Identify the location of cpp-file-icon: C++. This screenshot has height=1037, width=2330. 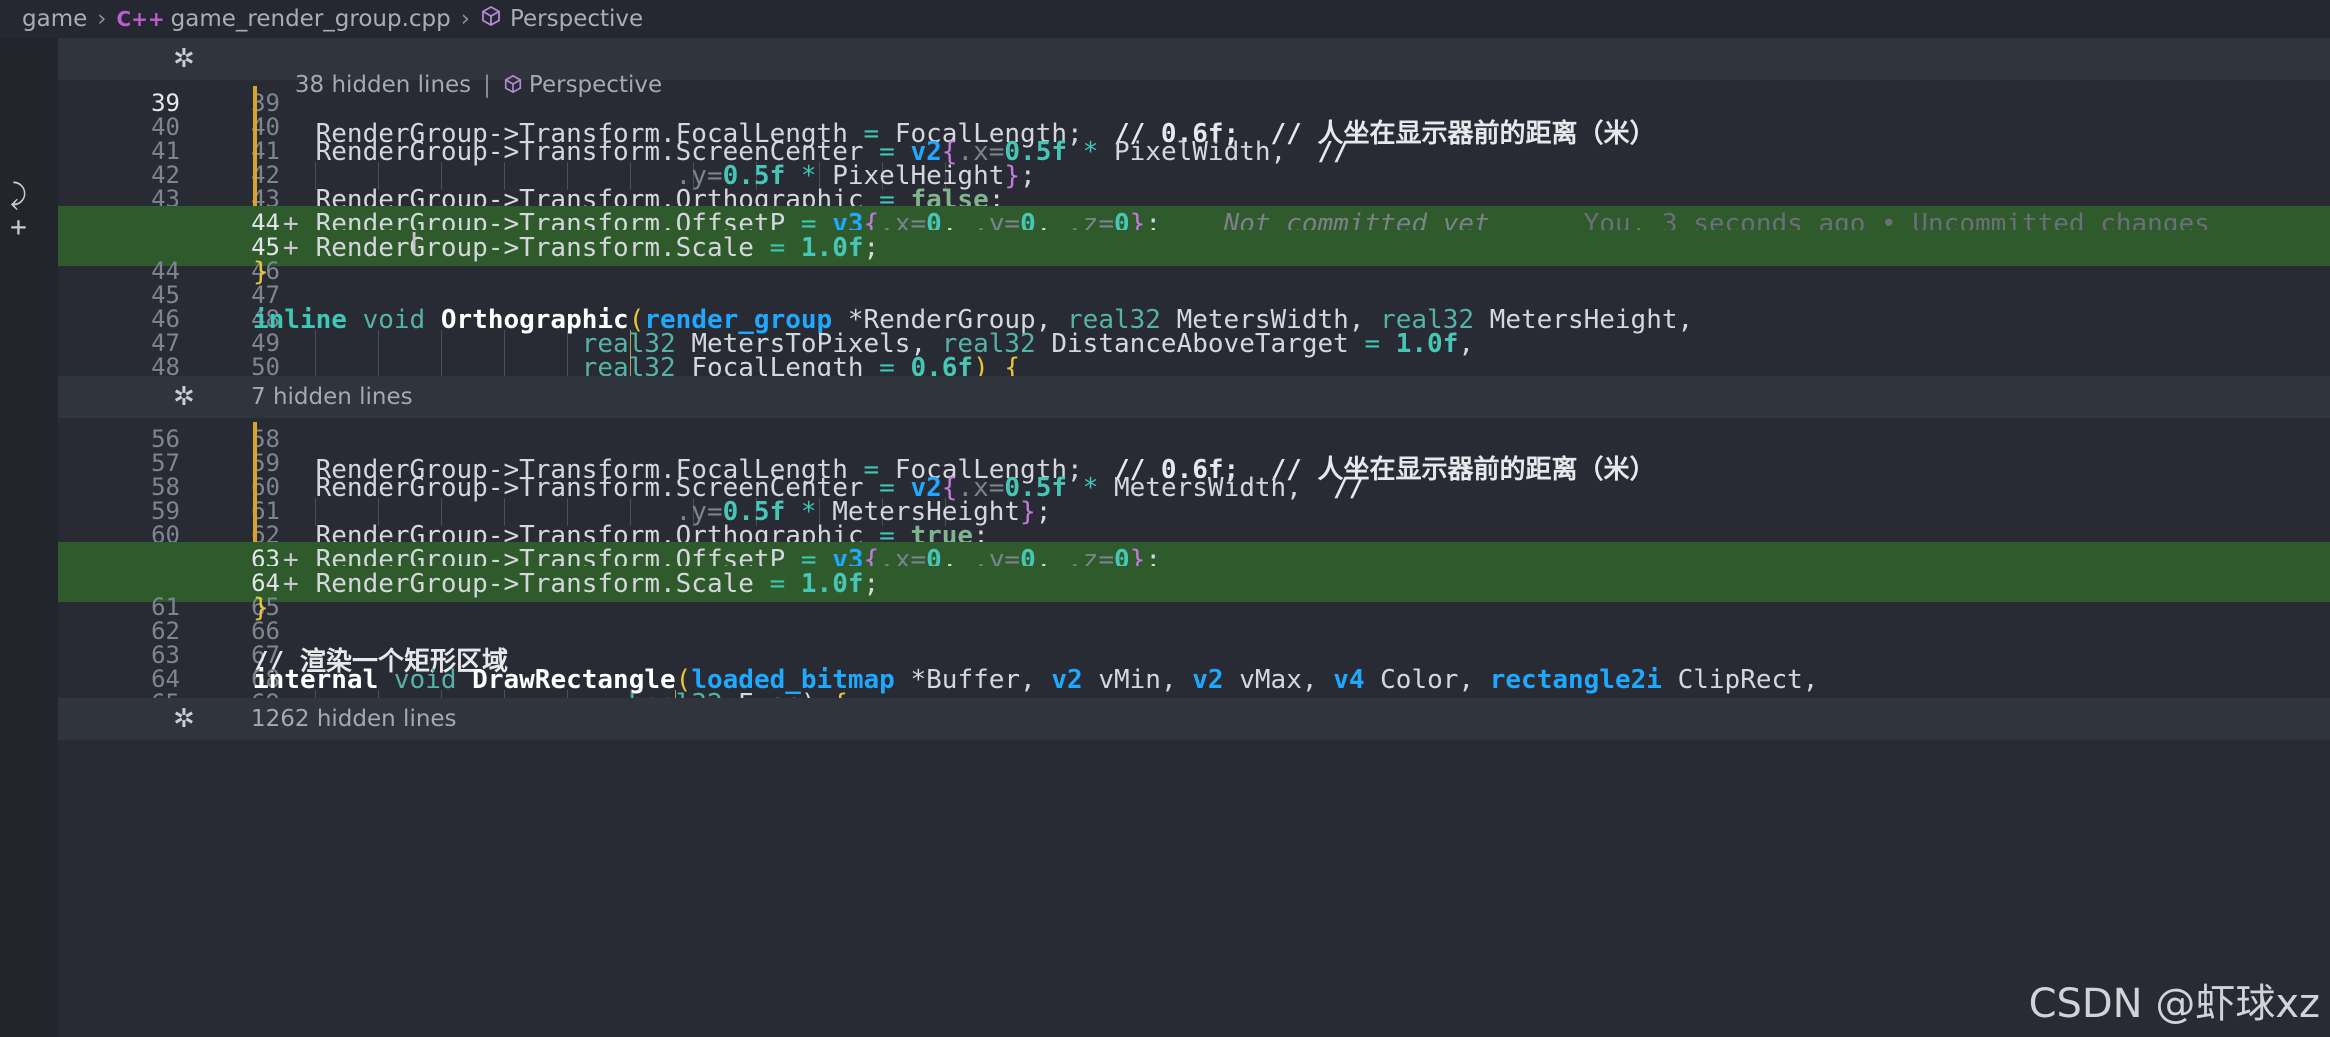
(140, 19).